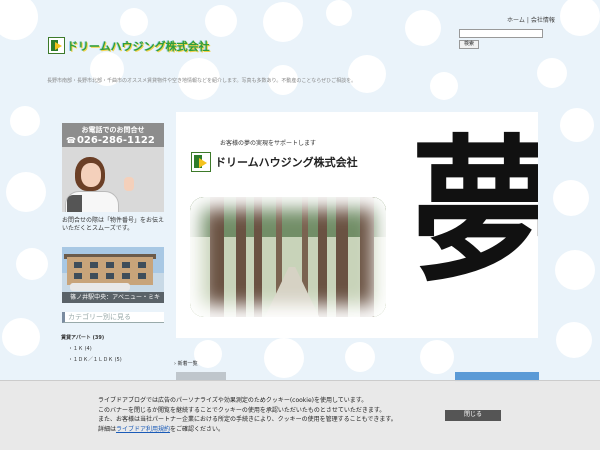 The width and height of the screenshot is (600, 450). Describe the element at coordinates (286, 162) in the screenshot. I see `hero-company-name: ドリームハウジング株式会社` at that location.